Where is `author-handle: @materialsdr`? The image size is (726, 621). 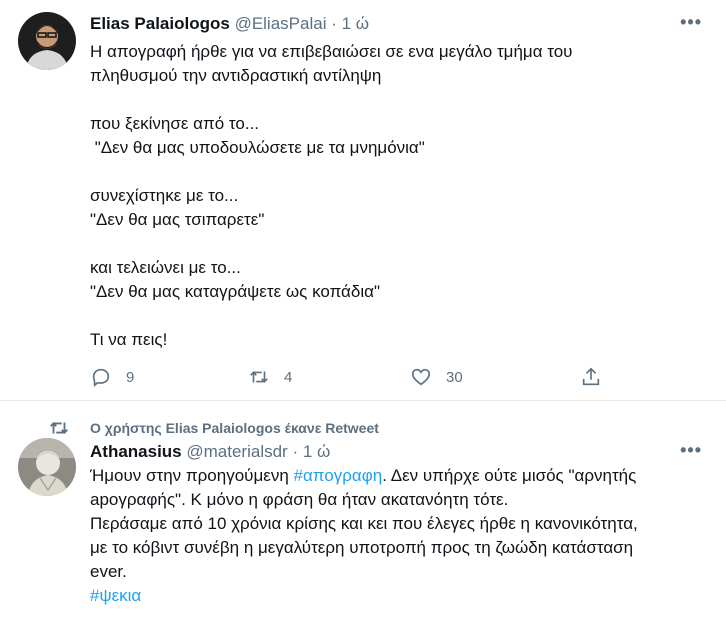 author-handle: @materialsdr is located at coordinates (236, 451).